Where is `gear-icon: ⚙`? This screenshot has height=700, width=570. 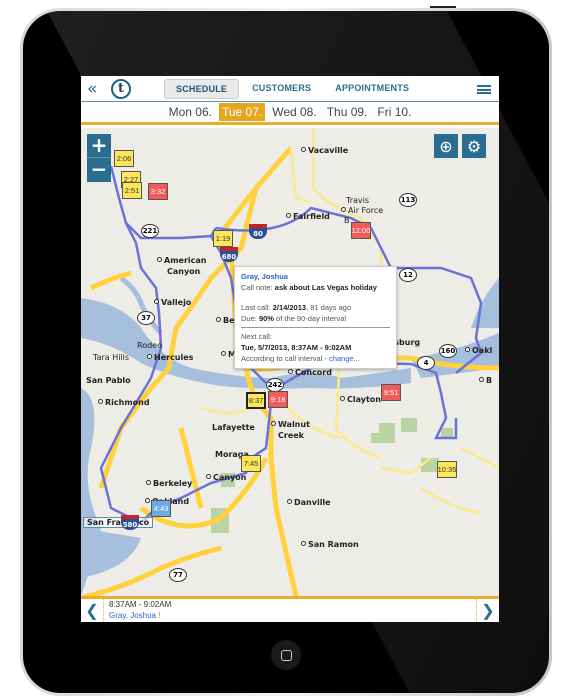
gear-icon: ⚙ is located at coordinates (474, 146).